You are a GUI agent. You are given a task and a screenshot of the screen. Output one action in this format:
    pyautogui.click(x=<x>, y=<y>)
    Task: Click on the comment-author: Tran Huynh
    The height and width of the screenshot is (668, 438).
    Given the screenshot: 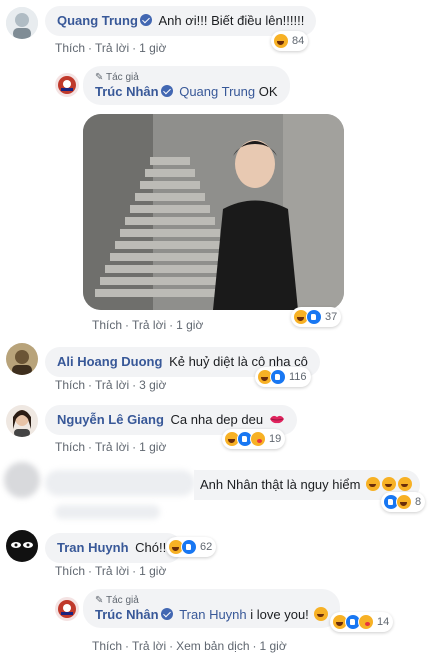 What is the action you would take?
    pyautogui.click(x=93, y=547)
    